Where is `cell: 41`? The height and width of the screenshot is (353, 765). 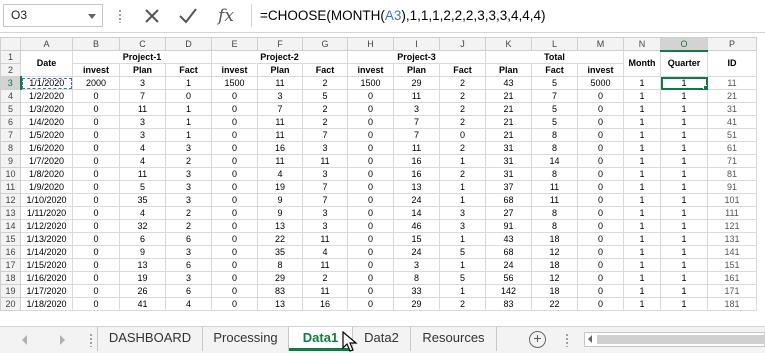
cell: 41 is located at coordinates (732, 122).